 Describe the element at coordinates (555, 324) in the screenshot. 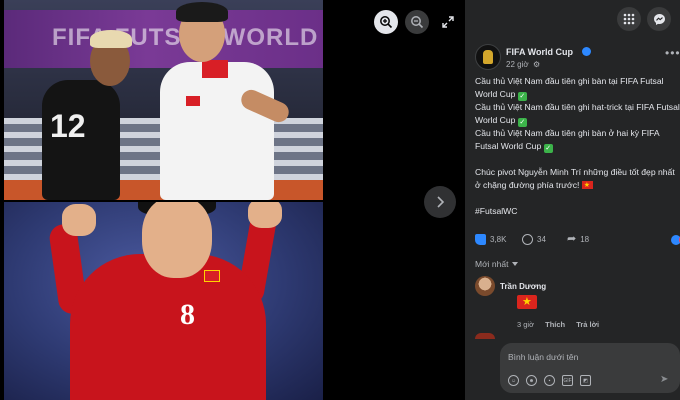

I see `like-comment-button: Thích` at that location.